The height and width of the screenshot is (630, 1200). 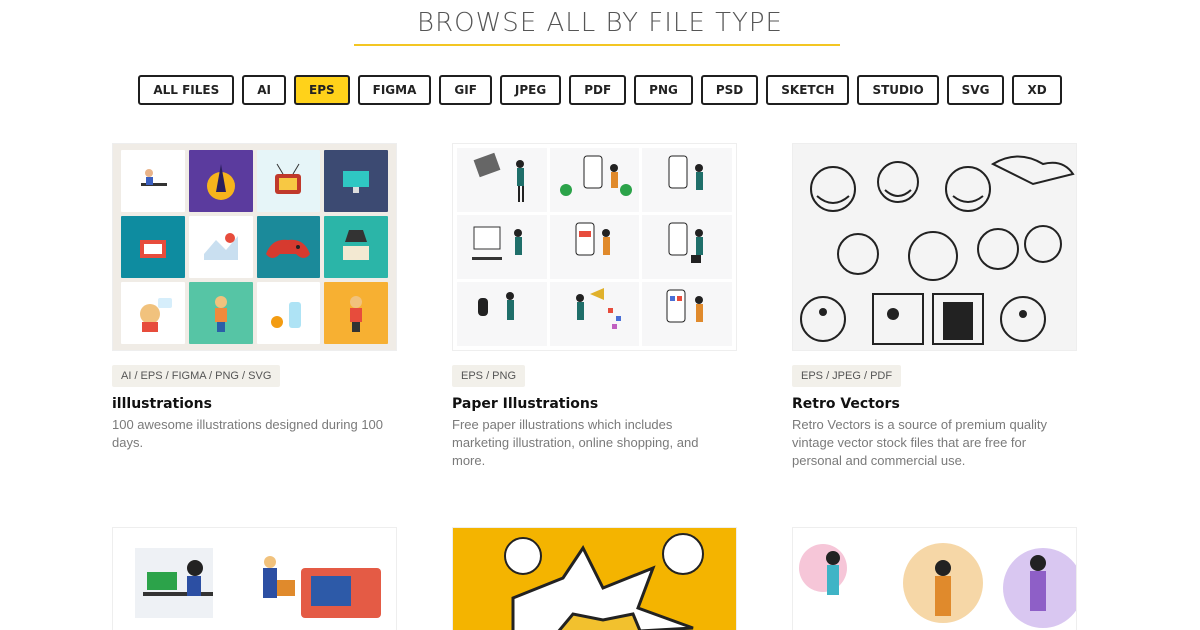 What do you see at coordinates (808, 90) in the screenshot?
I see `filter-sketch-button: SKETCH` at bounding box center [808, 90].